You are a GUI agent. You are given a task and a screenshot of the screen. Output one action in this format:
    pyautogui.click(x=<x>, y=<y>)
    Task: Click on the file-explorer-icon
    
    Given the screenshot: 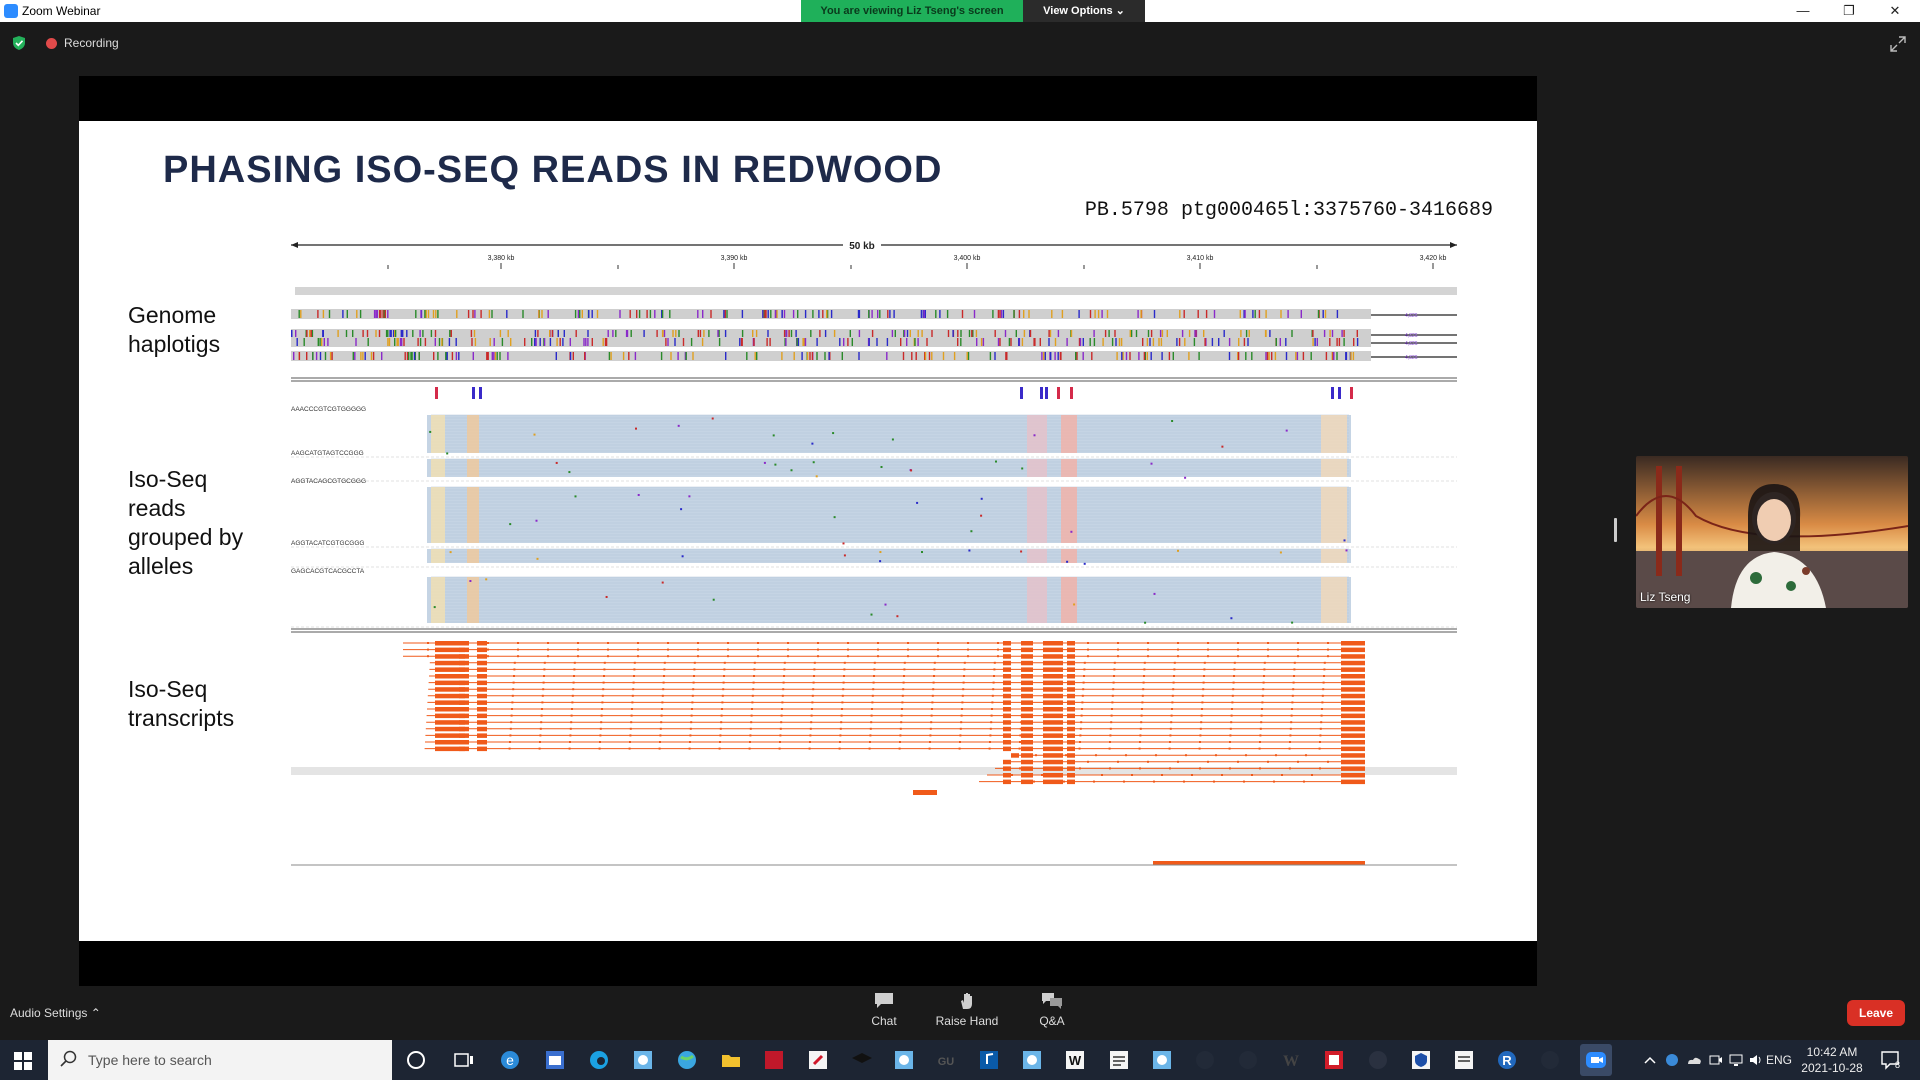 What is the action you would take?
    pyautogui.click(x=731, y=1060)
    